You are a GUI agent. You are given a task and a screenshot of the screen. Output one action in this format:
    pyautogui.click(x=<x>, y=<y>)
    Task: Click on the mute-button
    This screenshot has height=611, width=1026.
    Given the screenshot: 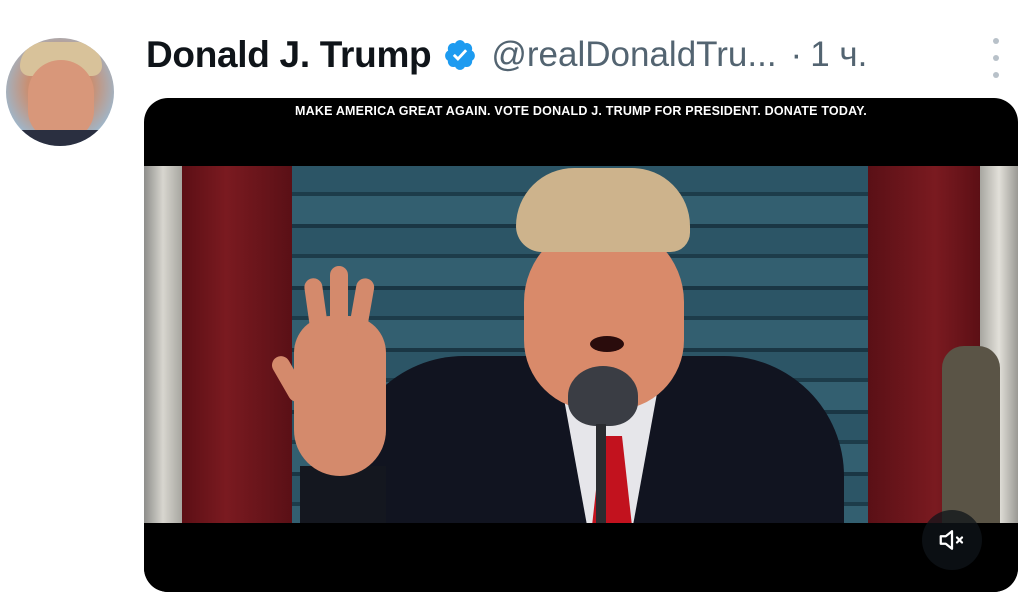 What is the action you would take?
    pyautogui.click(x=952, y=540)
    